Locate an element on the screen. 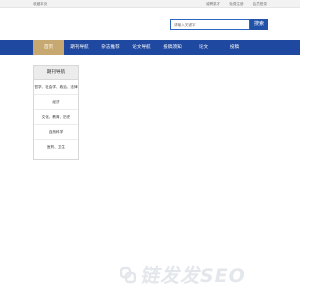  top-link-careers: 诚聘英才 is located at coordinates (213, 4).